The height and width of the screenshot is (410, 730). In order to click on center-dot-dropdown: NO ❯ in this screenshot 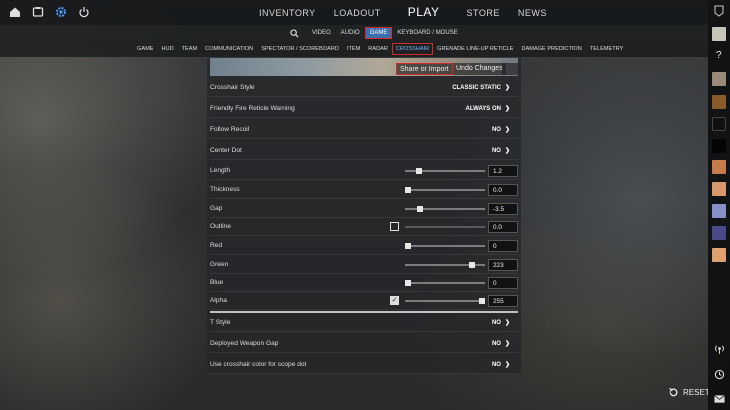, I will do `click(500, 151)`.